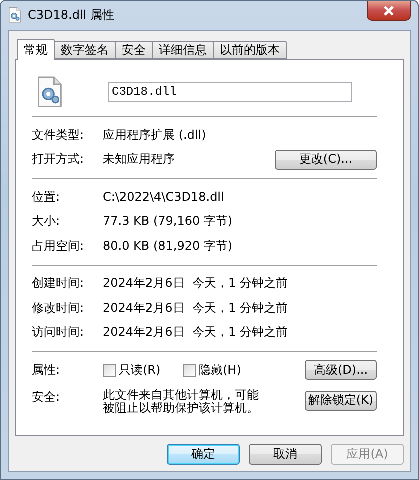  What do you see at coordinates (181, 401) in the screenshot?
I see `security-note: 此文件来自其他计算机，可能被阻止以帮助保护该计算机。` at bounding box center [181, 401].